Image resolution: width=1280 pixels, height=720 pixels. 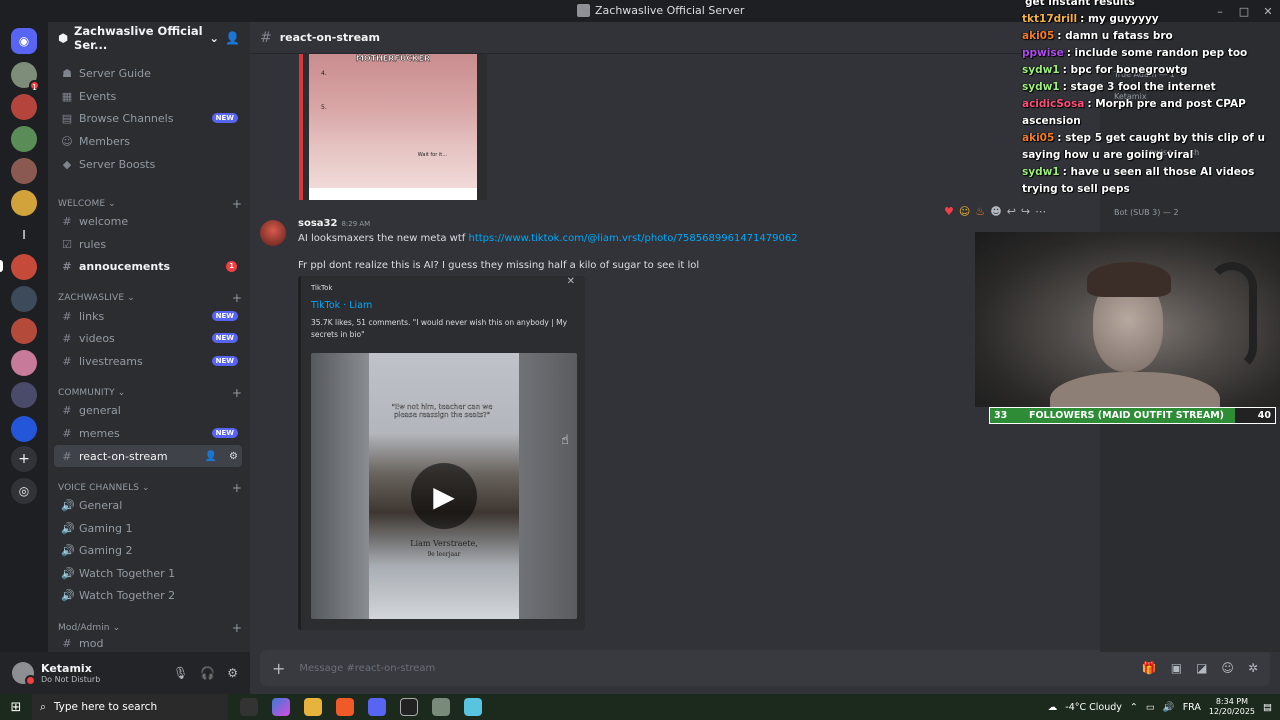 I want to click on server-icon-6: I, so click(x=24, y=235).